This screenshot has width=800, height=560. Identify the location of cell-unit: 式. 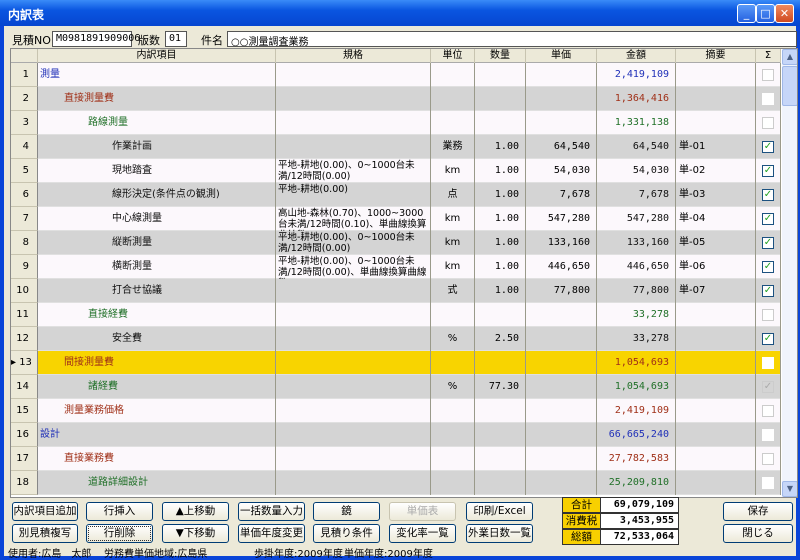
(453, 291).